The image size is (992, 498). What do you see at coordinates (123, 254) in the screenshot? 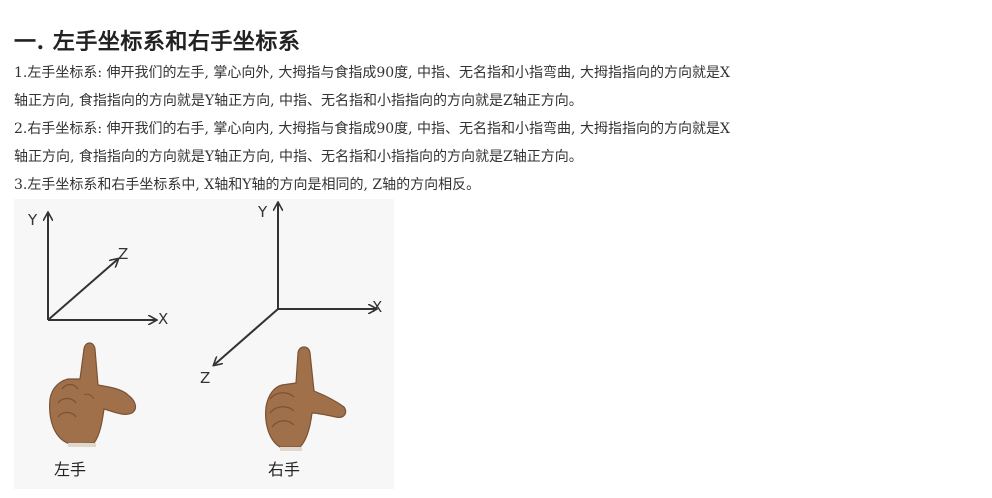
I see `left-z-label: Z` at bounding box center [123, 254].